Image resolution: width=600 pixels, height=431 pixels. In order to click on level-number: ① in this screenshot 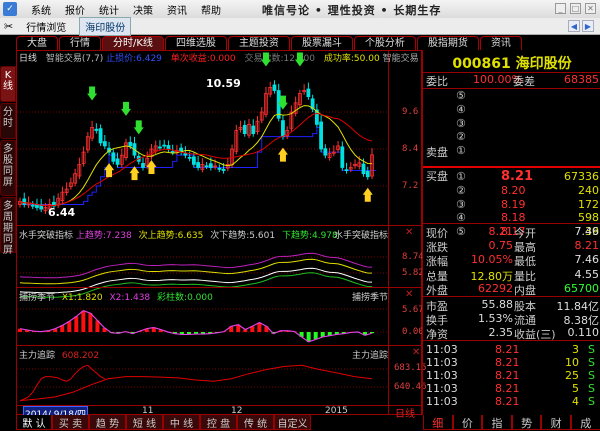, I will do `click(461, 176)`.